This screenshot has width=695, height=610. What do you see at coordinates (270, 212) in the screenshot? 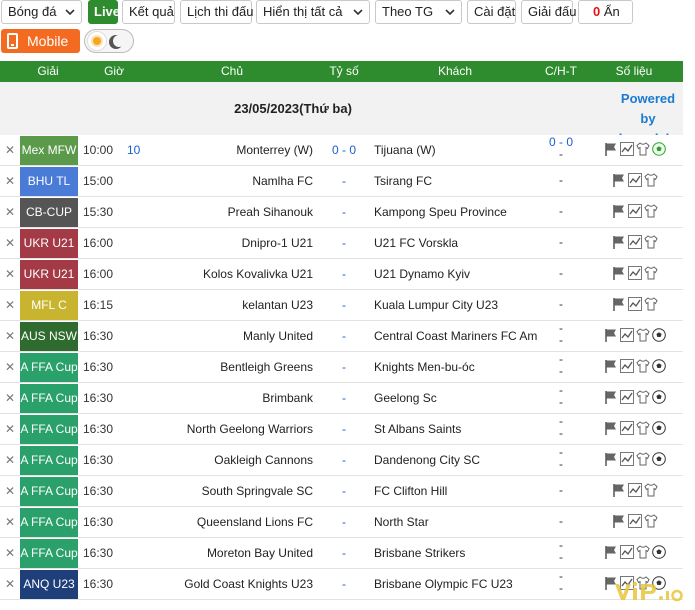
I see `home-team: Preah Sihanouk` at bounding box center [270, 212].